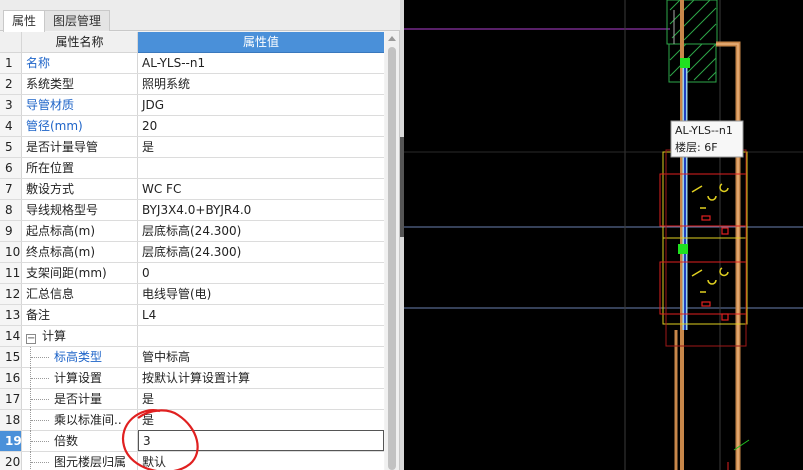 This screenshot has width=803, height=470. Describe the element at coordinates (693, 40) in the screenshot. I see `hatch-pattern` at that location.